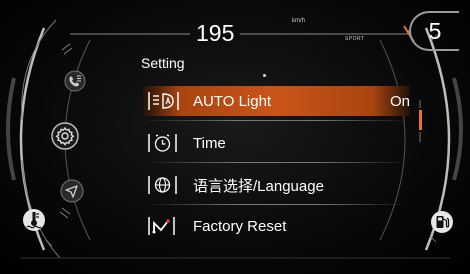 This screenshot has height=274, width=470. What do you see at coordinates (164, 226) in the screenshot?
I see `factory-reset-icon` at bounding box center [164, 226].